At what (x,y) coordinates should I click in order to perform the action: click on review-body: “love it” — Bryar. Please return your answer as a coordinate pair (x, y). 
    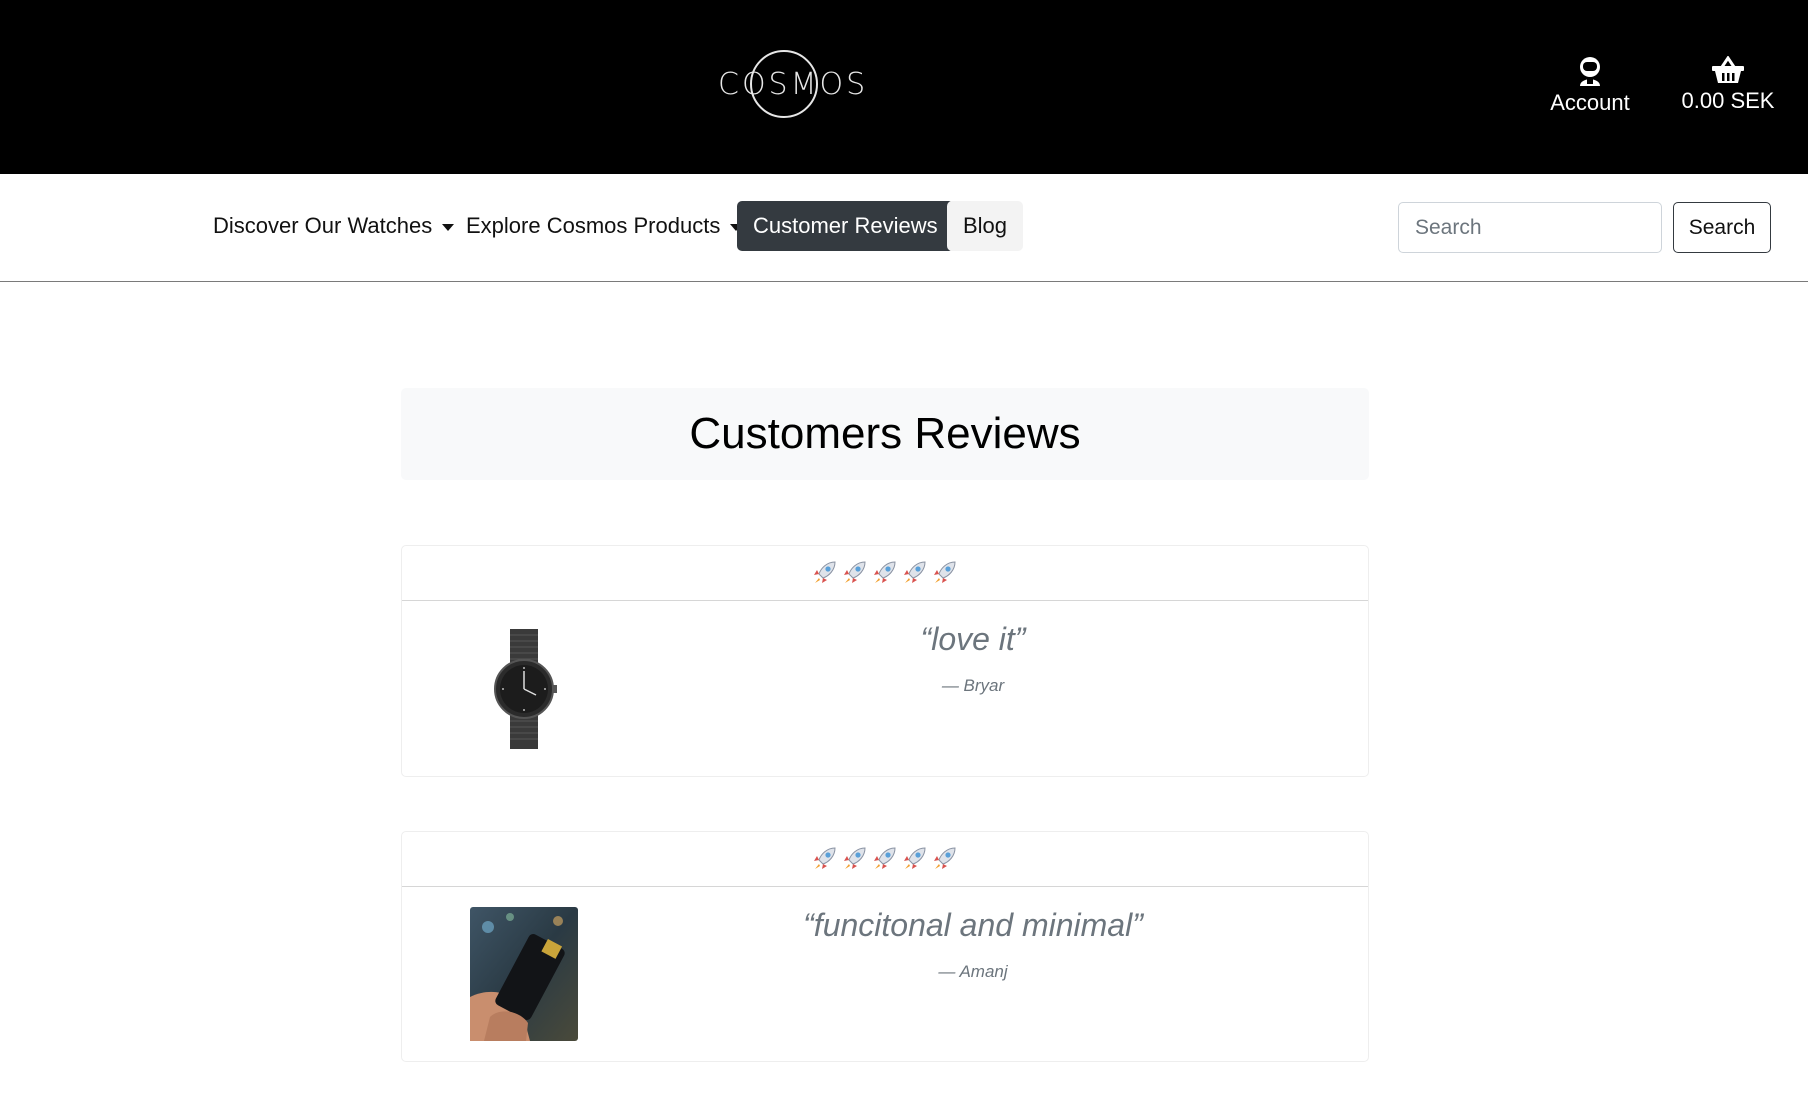
    Looking at the image, I should click on (885, 689).